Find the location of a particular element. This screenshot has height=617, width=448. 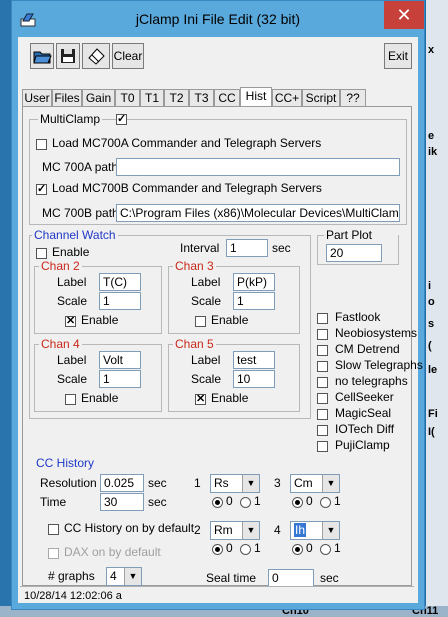

chan-2-title: Chan 2 is located at coordinates (60, 266).